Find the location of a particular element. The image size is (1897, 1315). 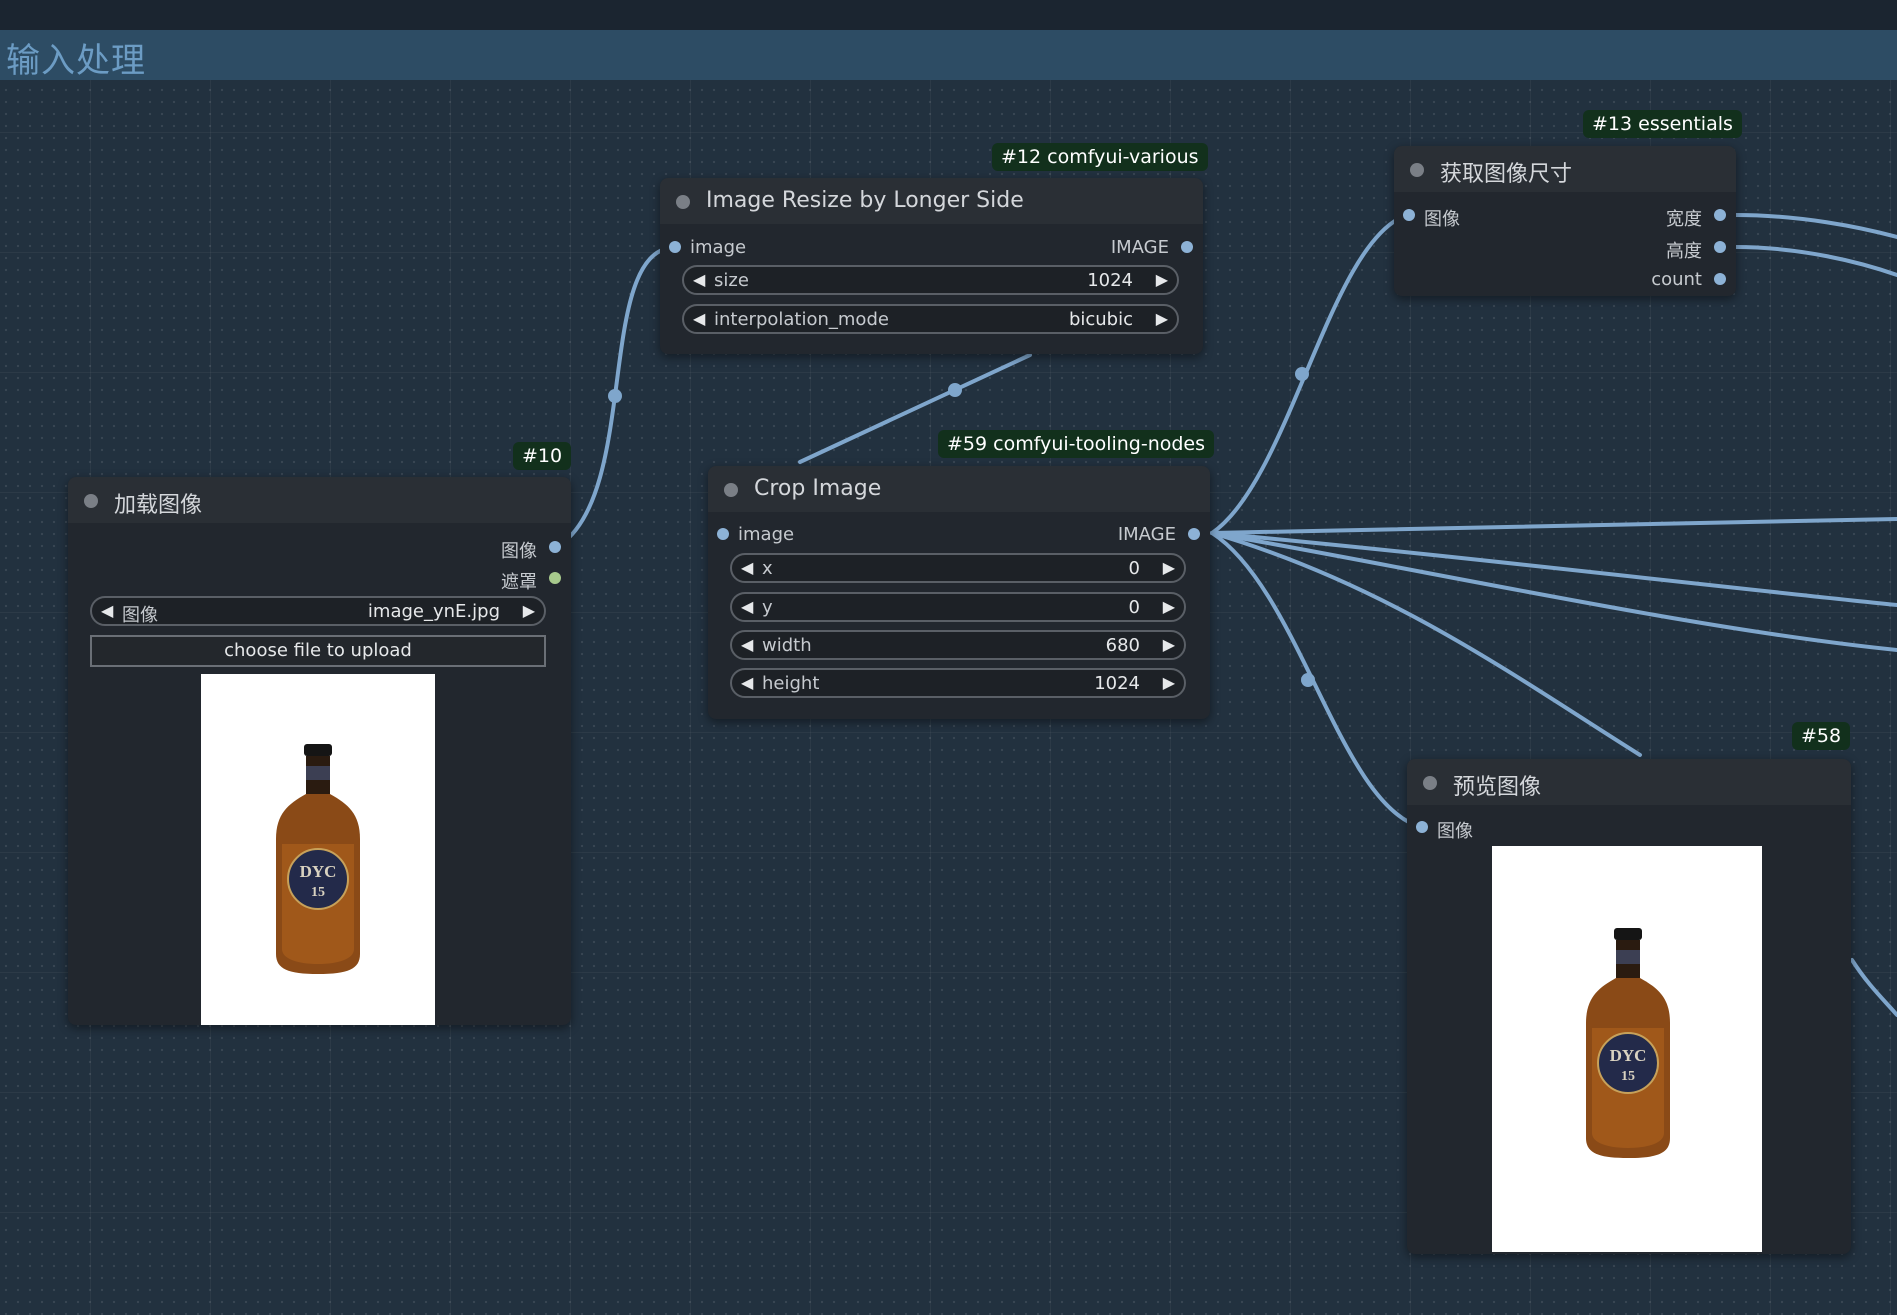

node-header: 预览图像 is located at coordinates (1629, 782).